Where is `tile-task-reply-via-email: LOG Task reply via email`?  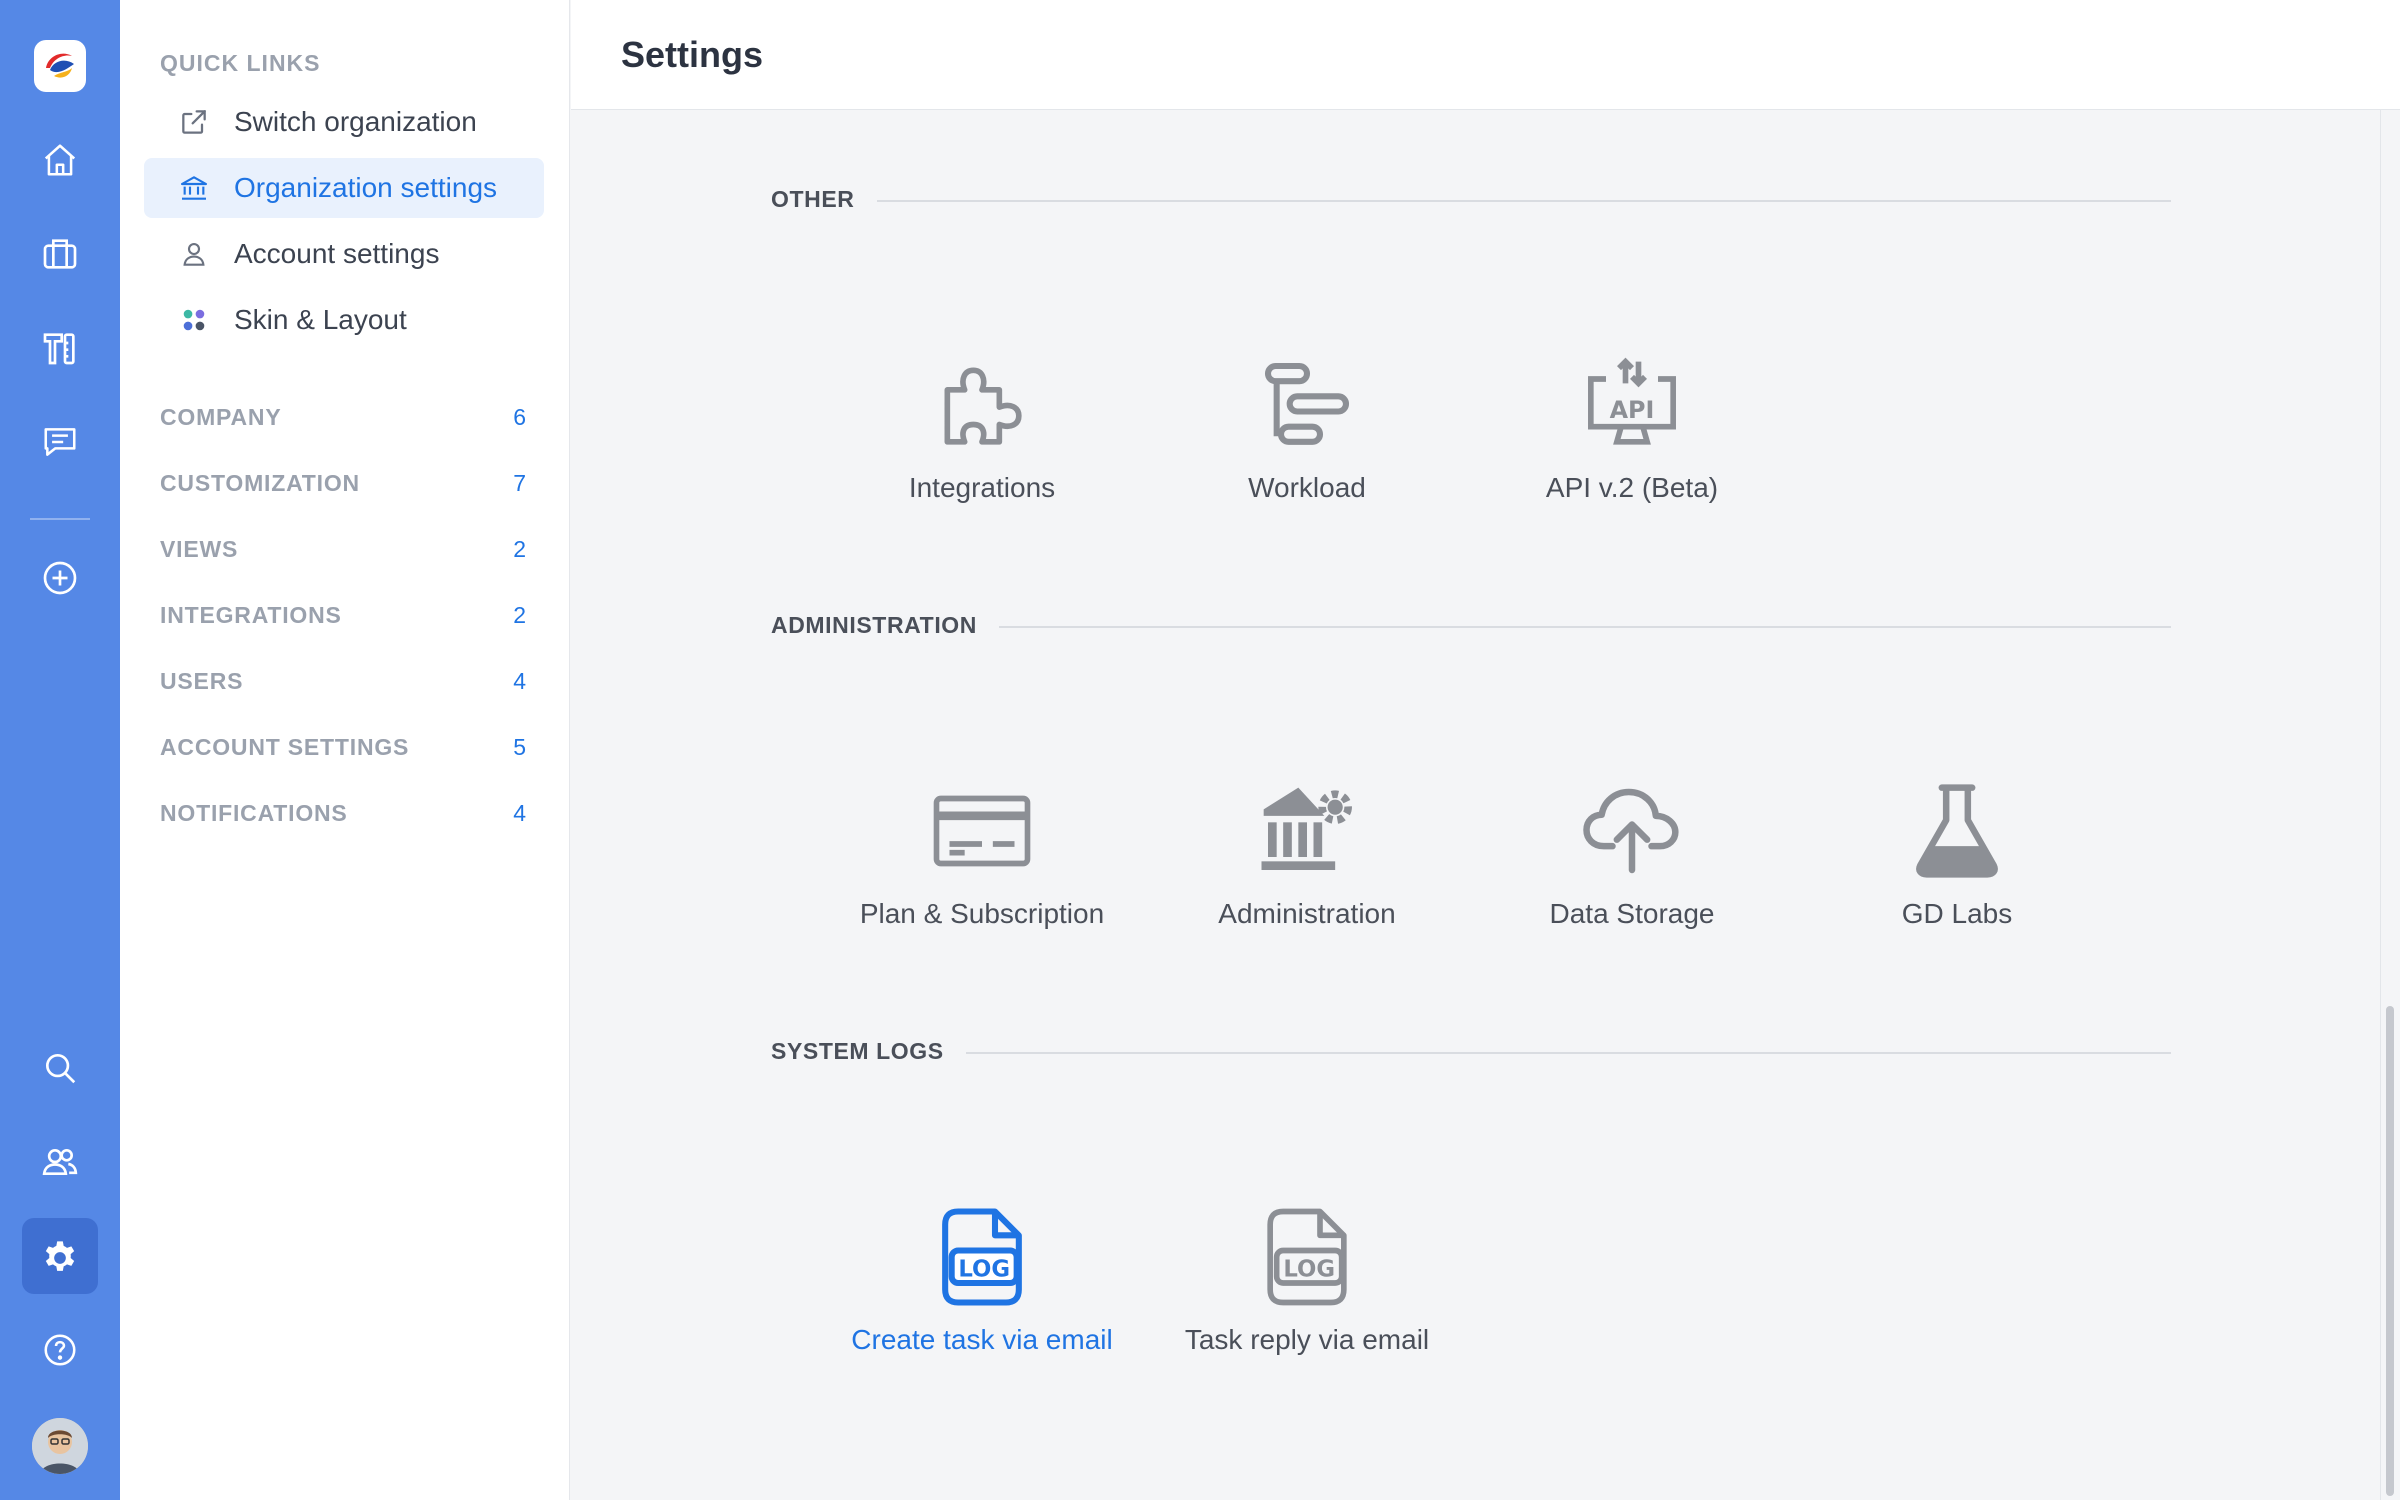 tile-task-reply-via-email: LOG Task reply via email is located at coordinates (1307, 1292).